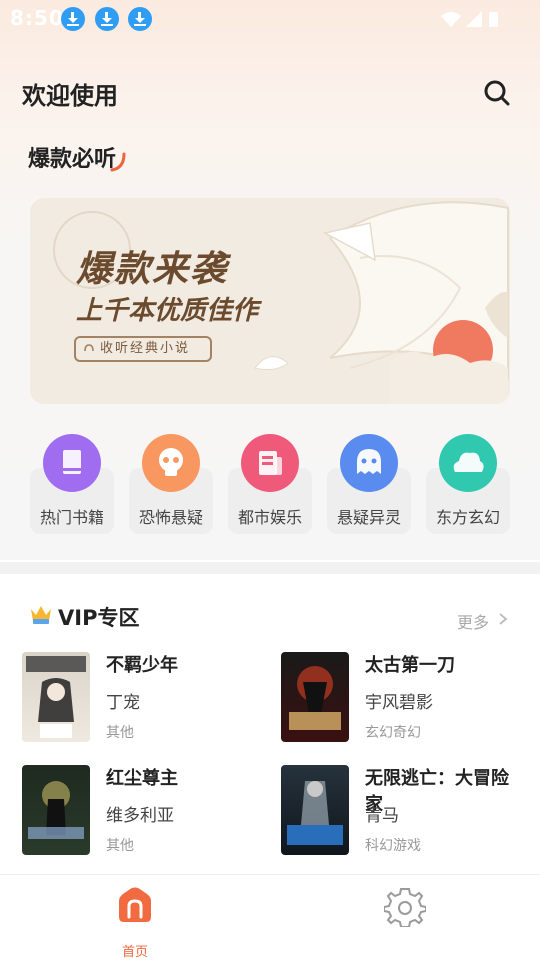 This screenshot has width=540, height=960. I want to click on book-title: 太古第一刀, so click(410, 665).